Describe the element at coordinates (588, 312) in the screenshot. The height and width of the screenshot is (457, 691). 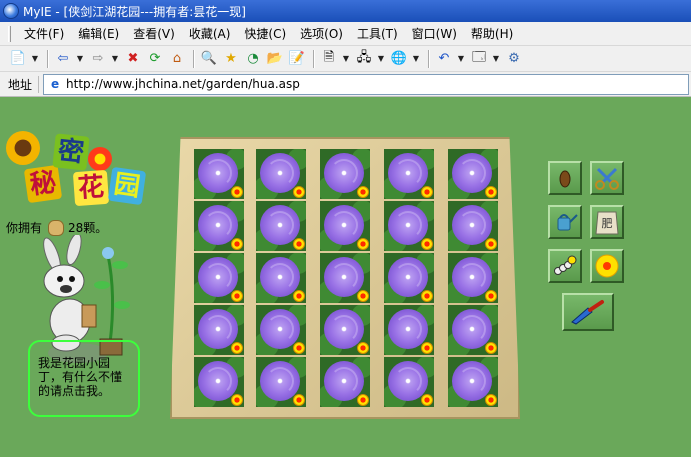
I see `trowel-tool-button` at that location.